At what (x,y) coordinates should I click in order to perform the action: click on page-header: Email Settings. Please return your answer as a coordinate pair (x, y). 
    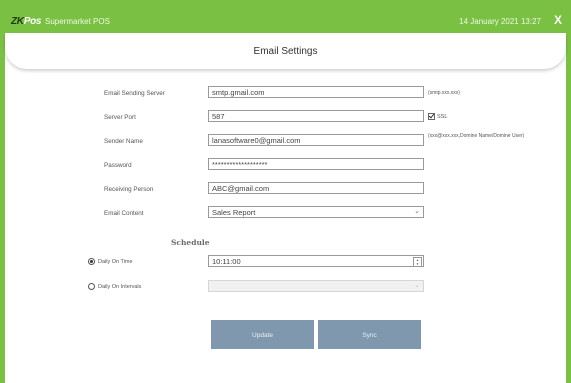
    Looking at the image, I should click on (285, 51).